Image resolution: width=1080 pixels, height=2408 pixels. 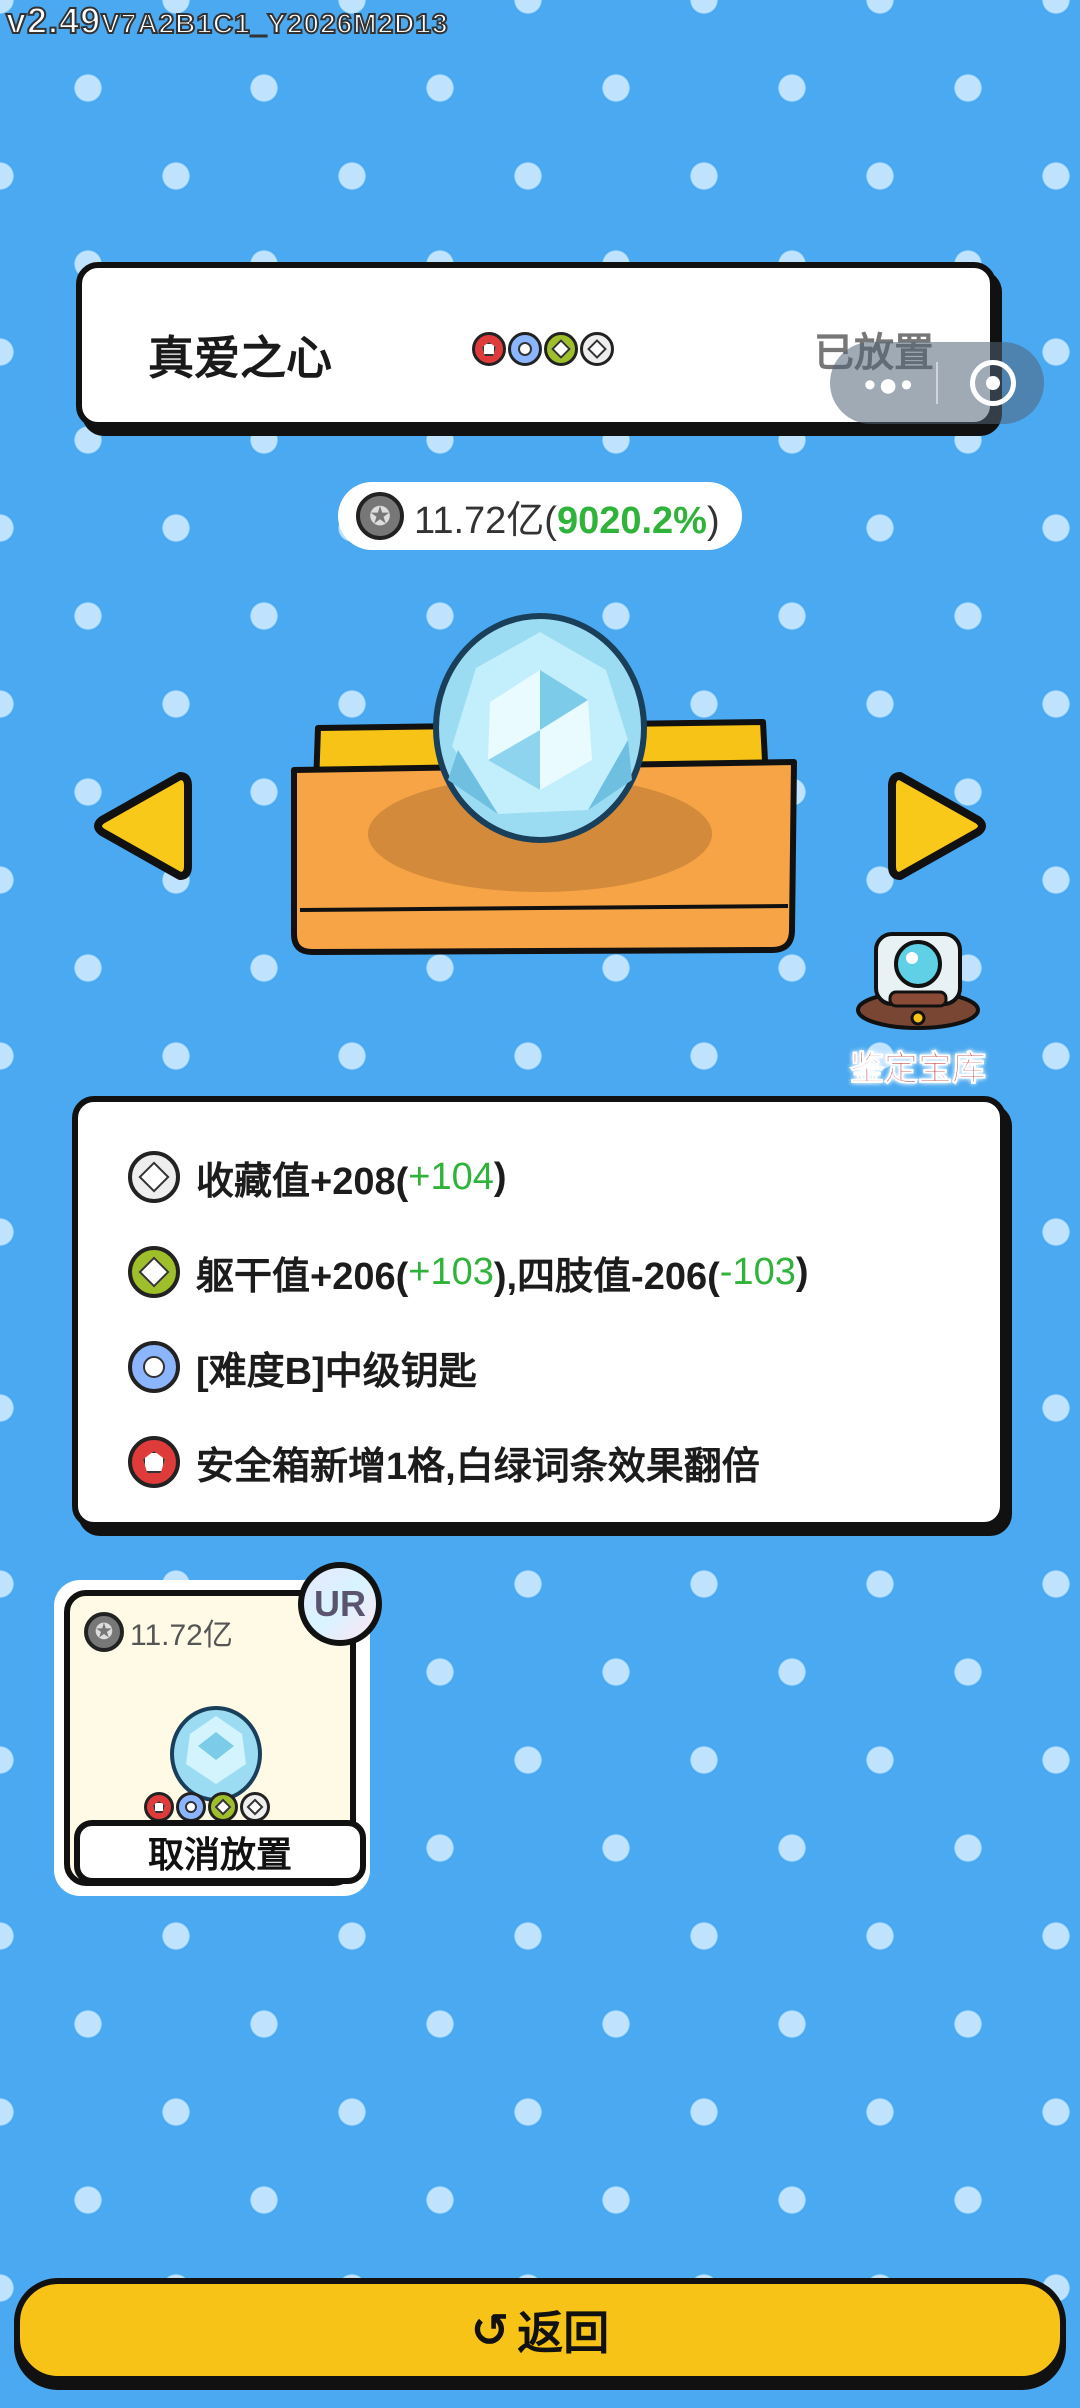 What do you see at coordinates (918, 981) in the screenshot?
I see `appraise-vault-icon` at bounding box center [918, 981].